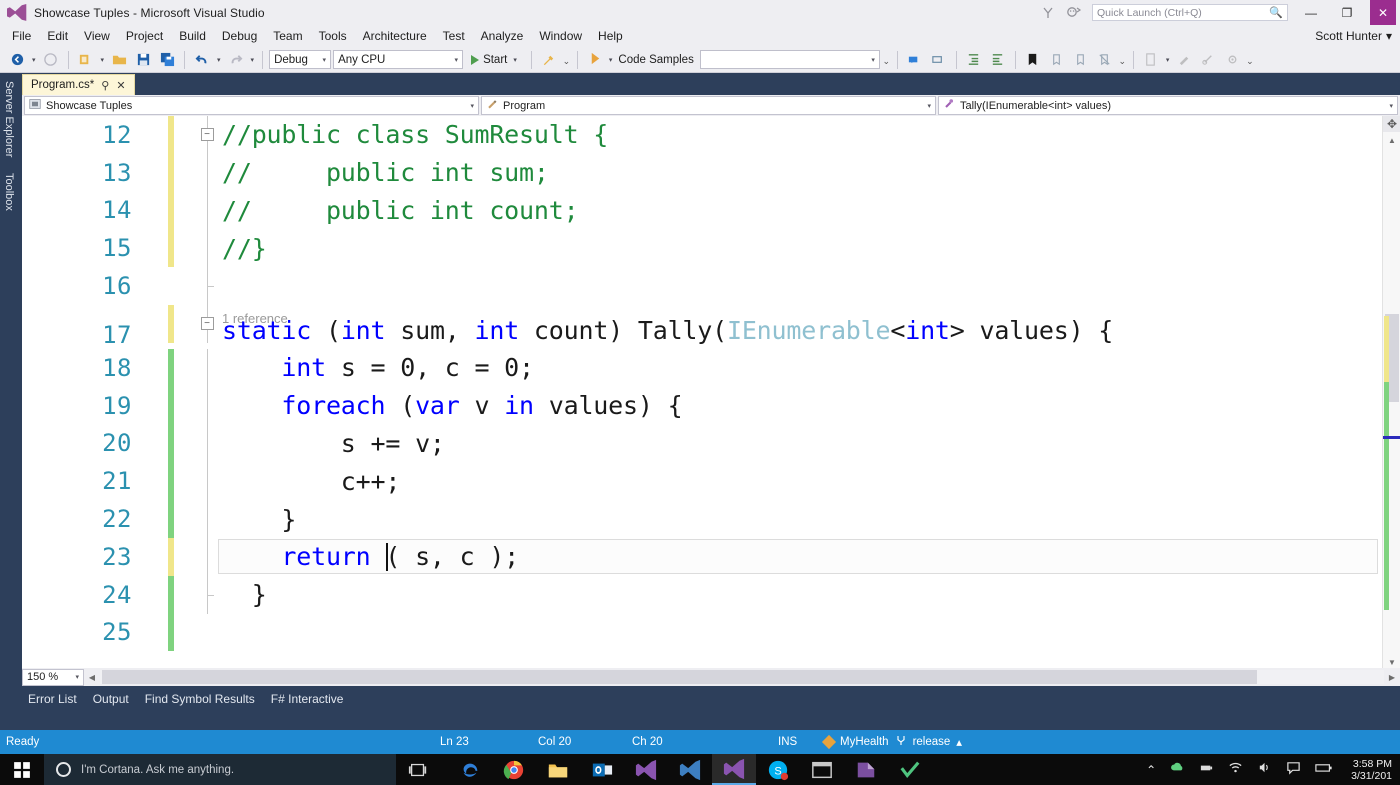 The height and width of the screenshot is (785, 1400). What do you see at coordinates (97, 36) in the screenshot?
I see `menu-item-view: View` at bounding box center [97, 36].